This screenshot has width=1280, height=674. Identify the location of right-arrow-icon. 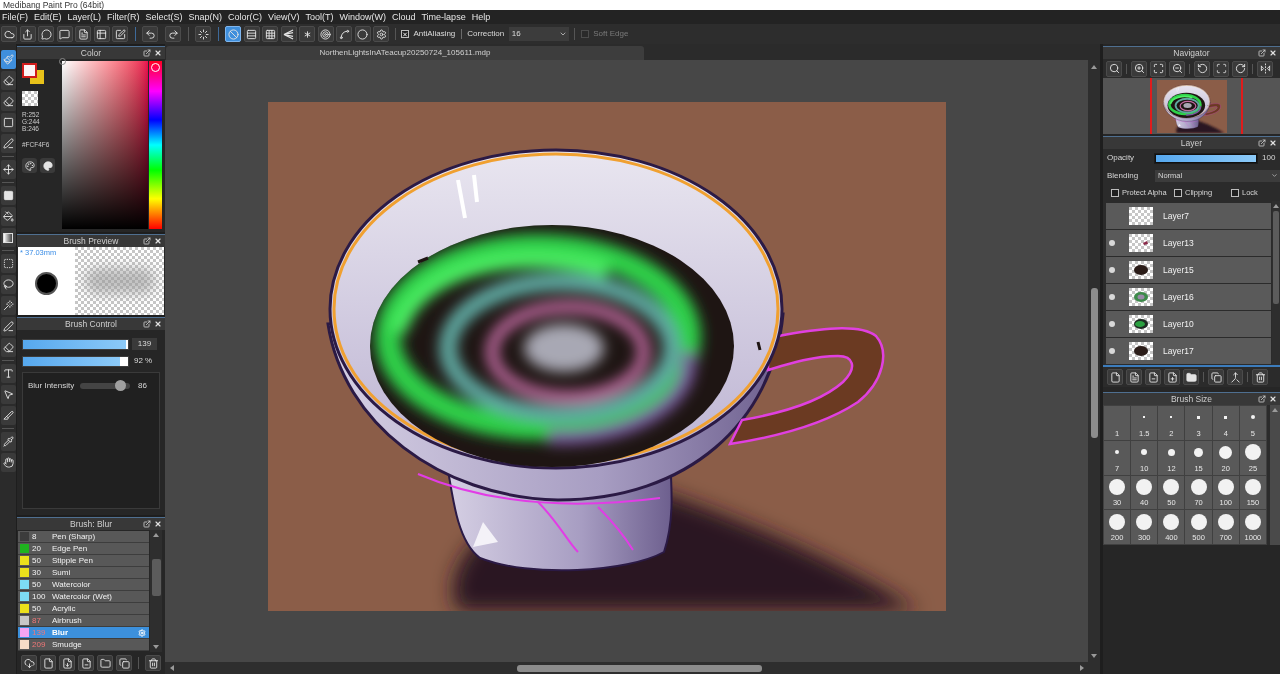
(1082, 668).